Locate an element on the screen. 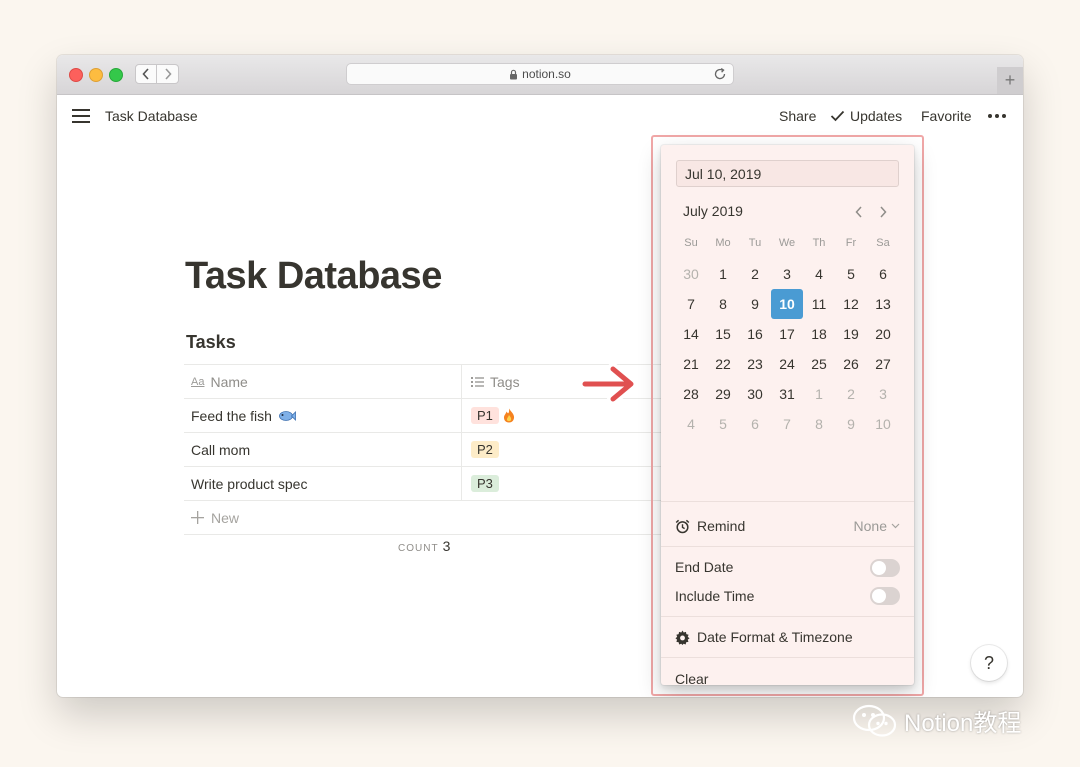  alarm-clock-icon is located at coordinates (682, 526).